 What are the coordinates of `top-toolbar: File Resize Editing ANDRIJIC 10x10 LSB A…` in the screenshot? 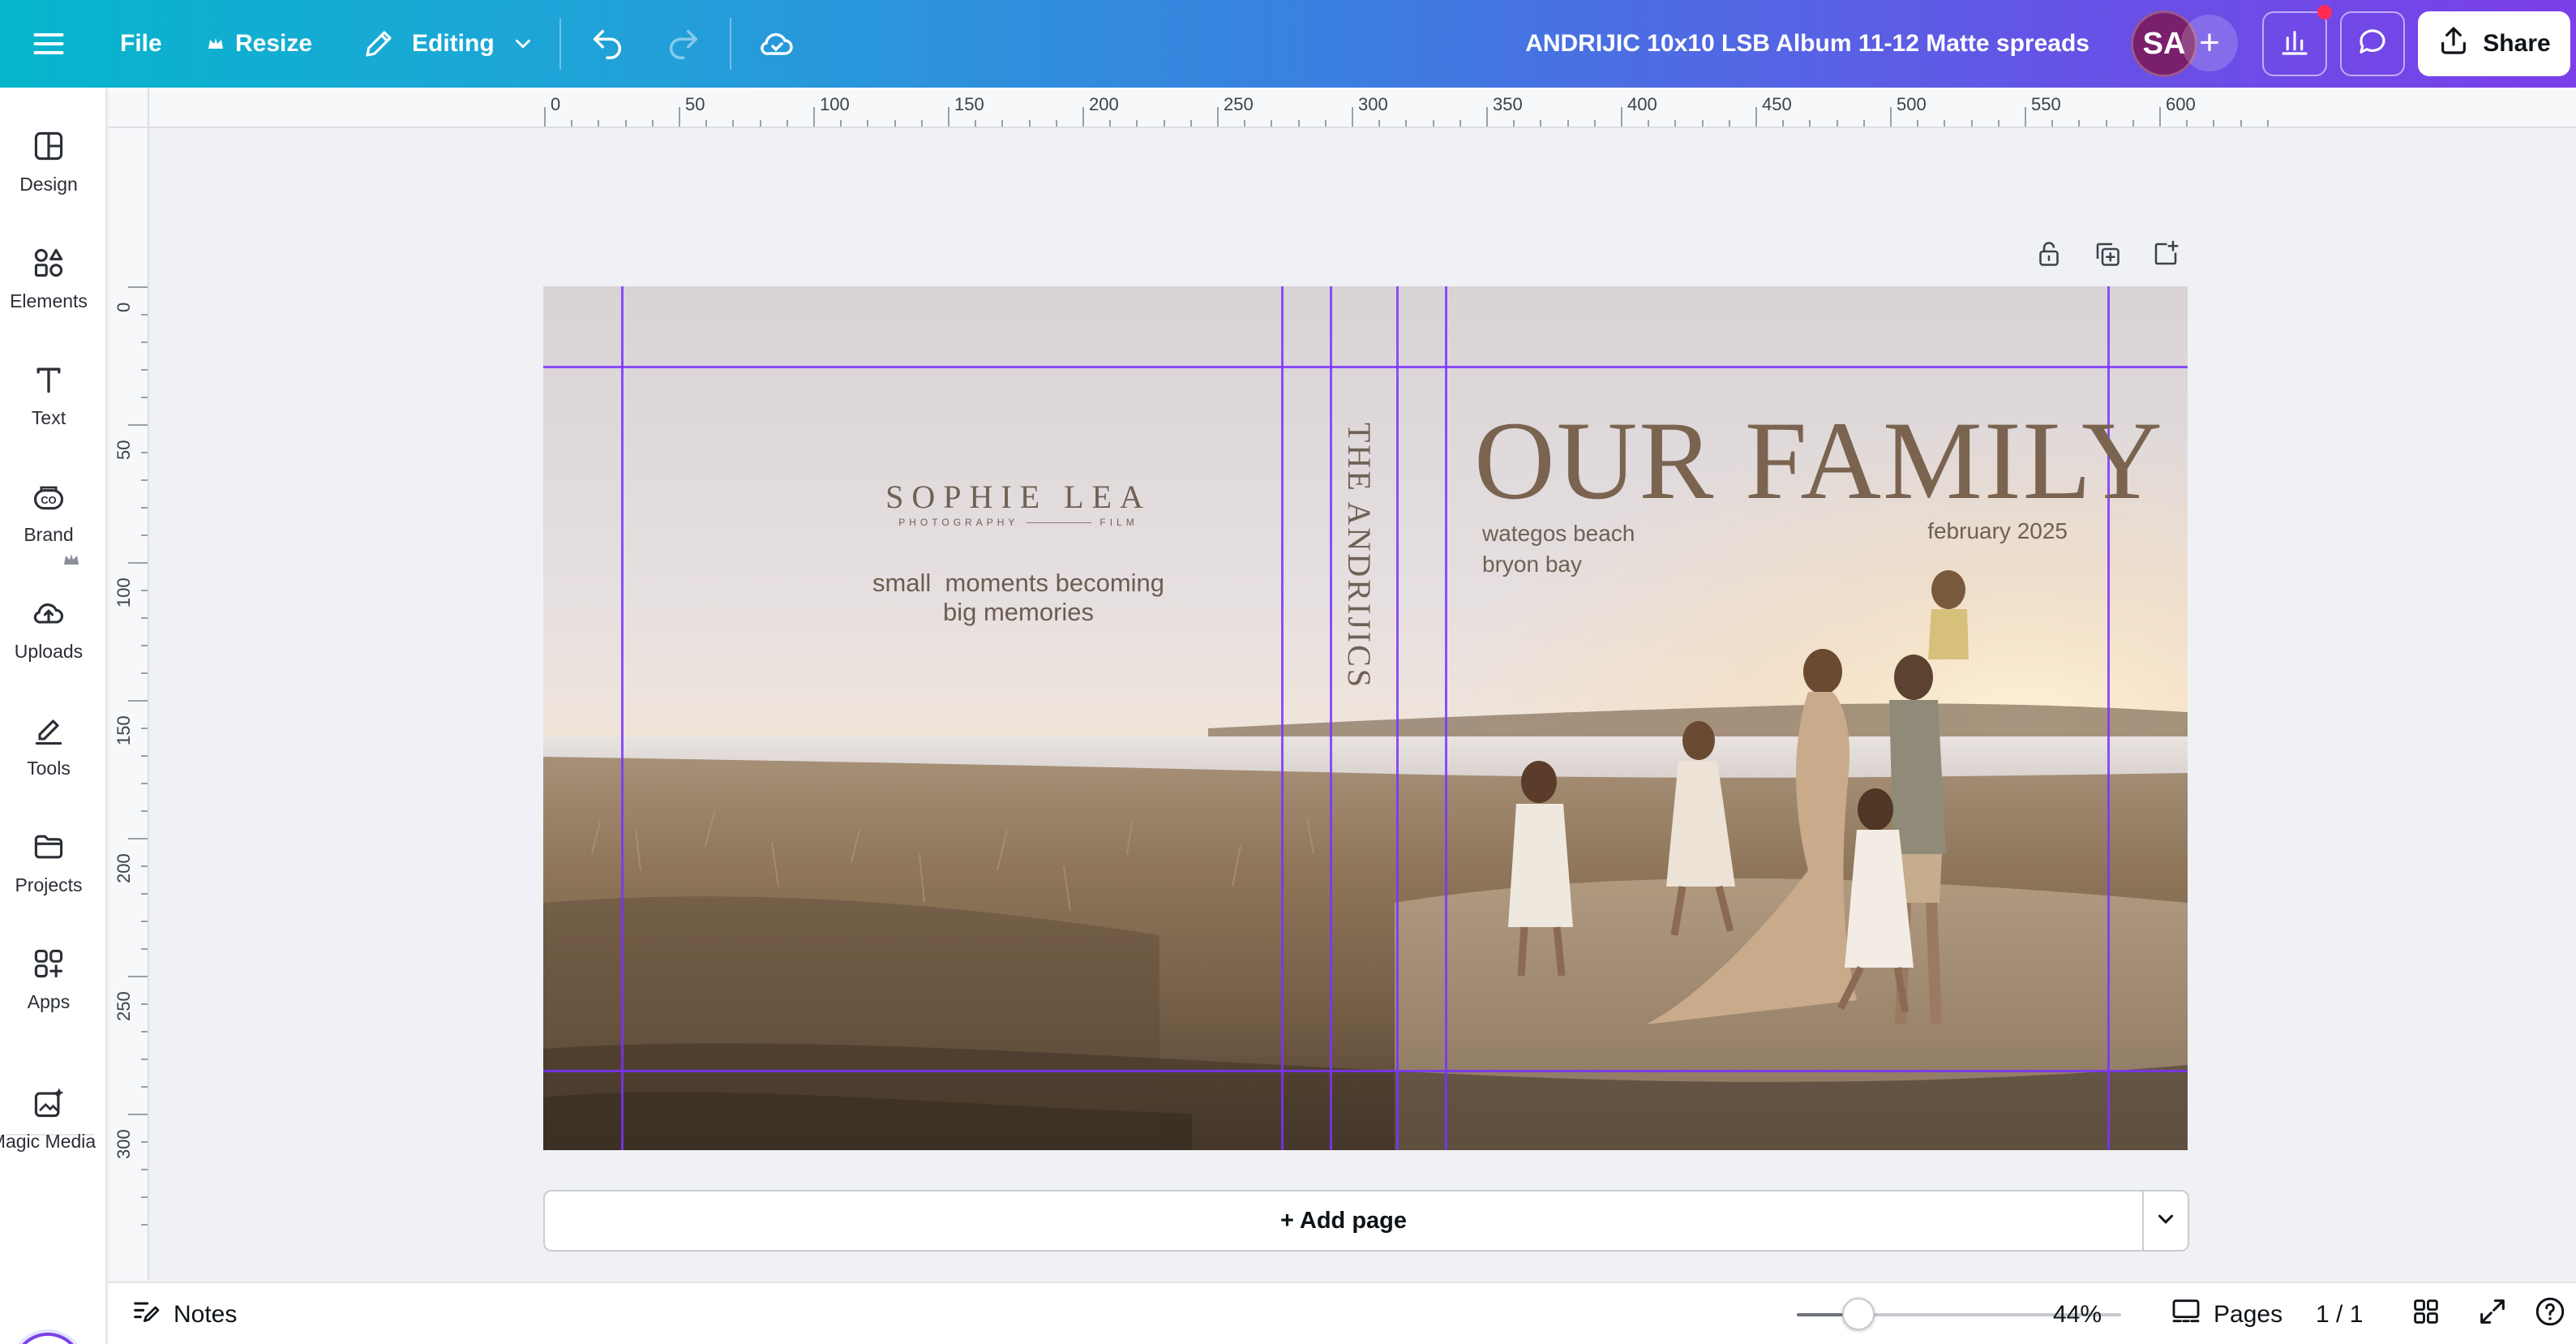 It's located at (1288, 44).